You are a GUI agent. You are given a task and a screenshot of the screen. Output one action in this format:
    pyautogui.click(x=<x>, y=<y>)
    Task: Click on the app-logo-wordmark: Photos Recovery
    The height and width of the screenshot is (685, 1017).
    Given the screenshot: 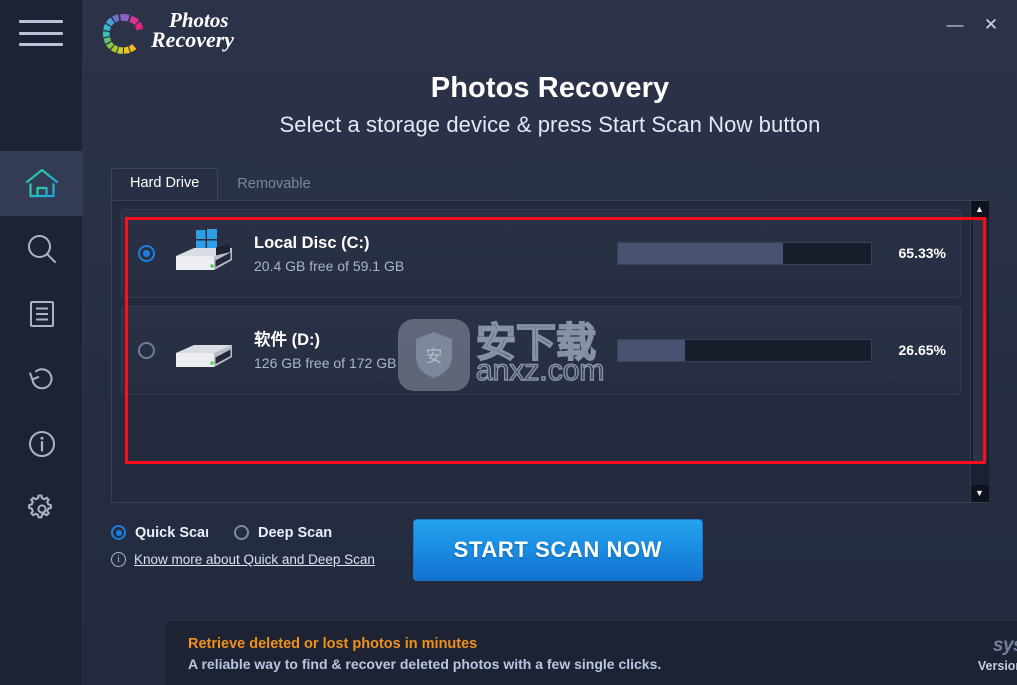 What is the action you would take?
    pyautogui.click(x=202, y=32)
    